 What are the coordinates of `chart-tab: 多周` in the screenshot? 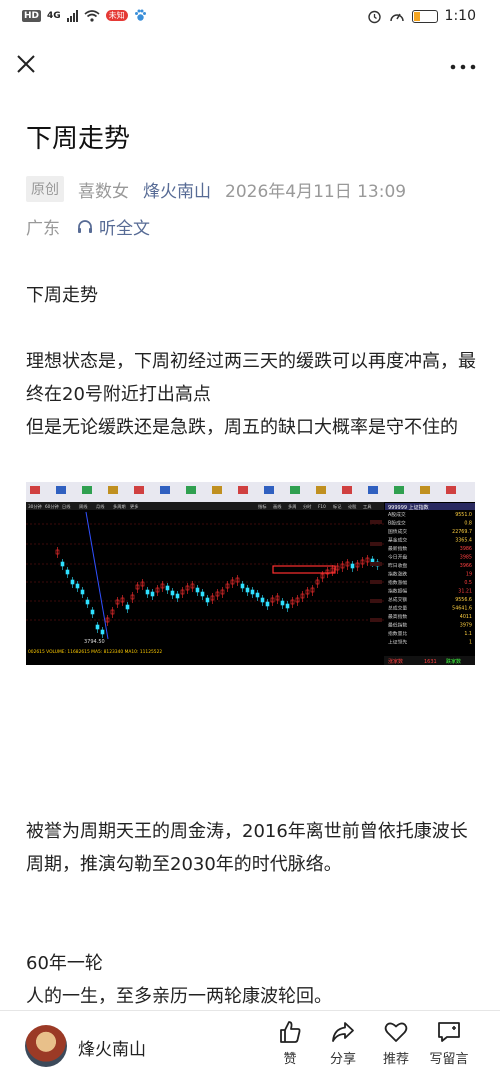 It's located at (292, 506).